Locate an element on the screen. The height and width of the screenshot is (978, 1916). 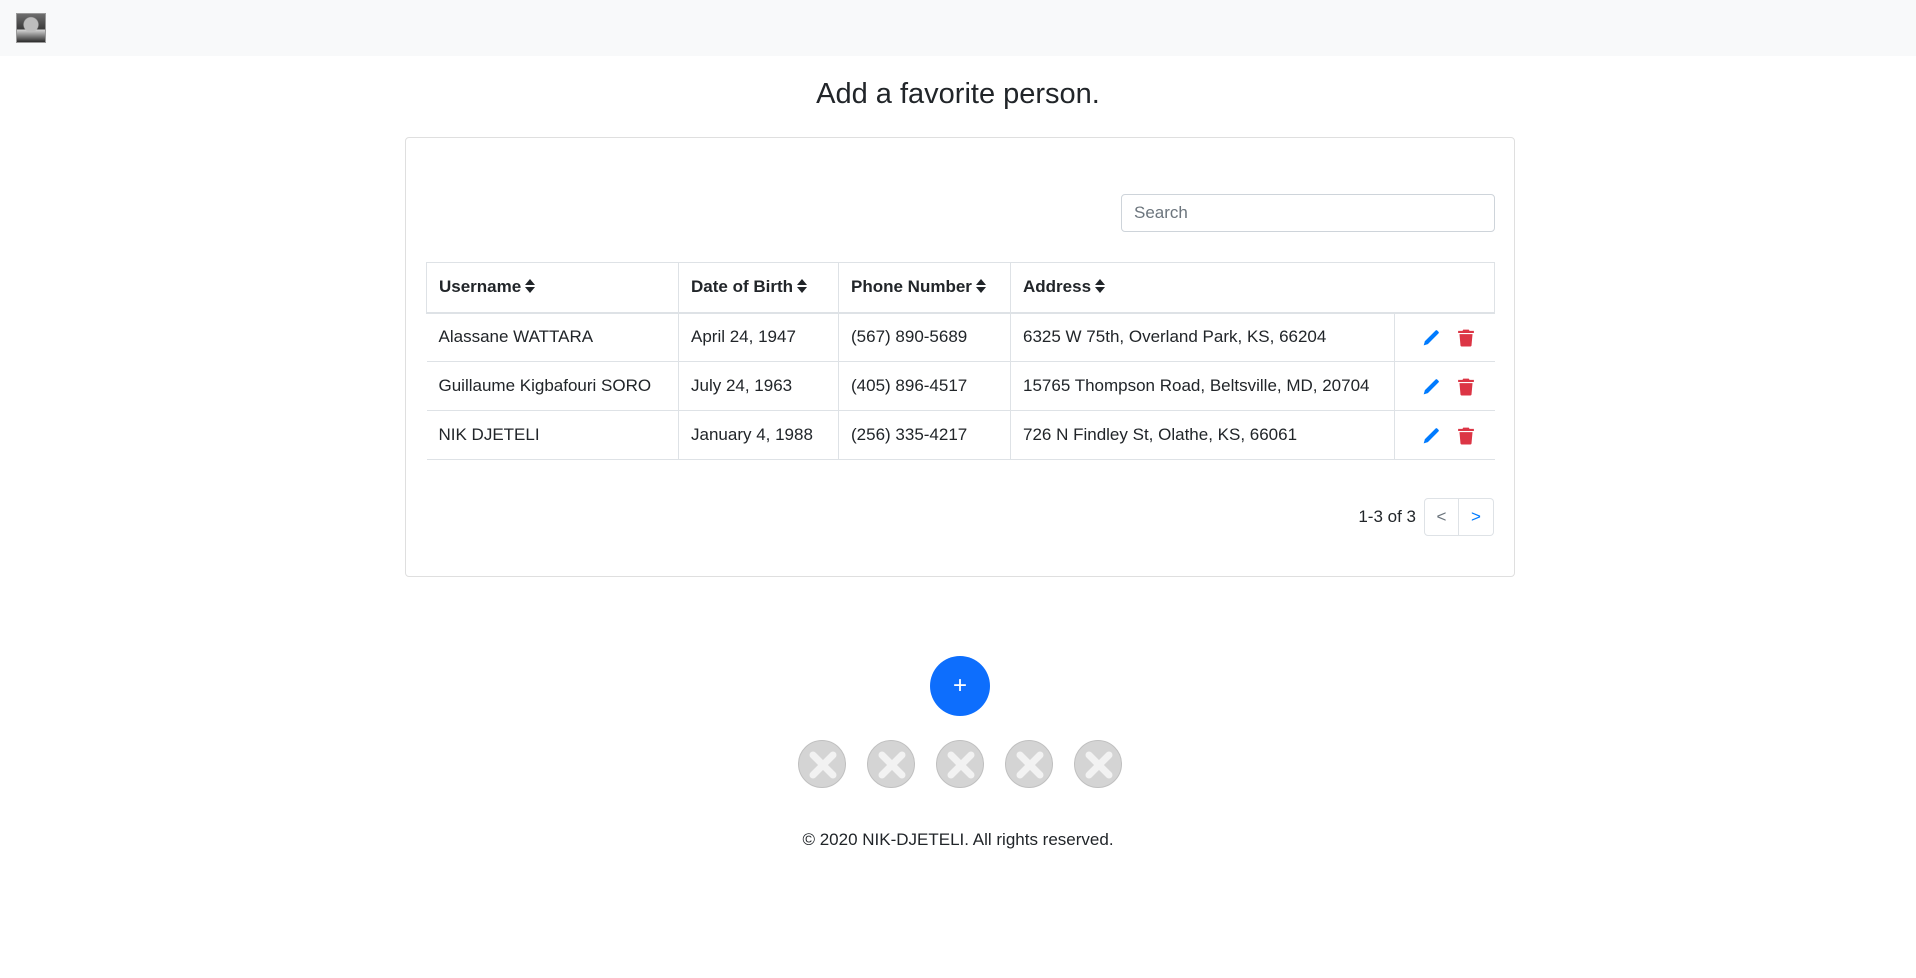
search-input is located at coordinates (1308, 213).